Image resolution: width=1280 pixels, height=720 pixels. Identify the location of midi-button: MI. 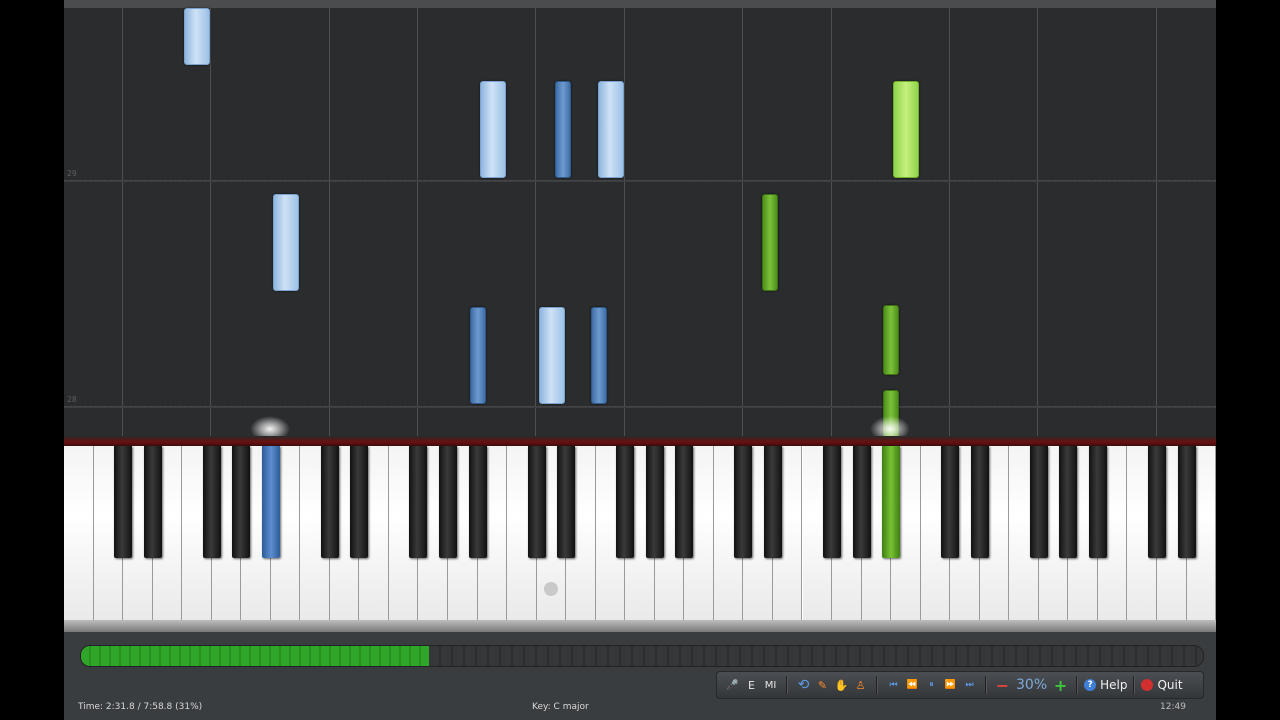
(770, 685).